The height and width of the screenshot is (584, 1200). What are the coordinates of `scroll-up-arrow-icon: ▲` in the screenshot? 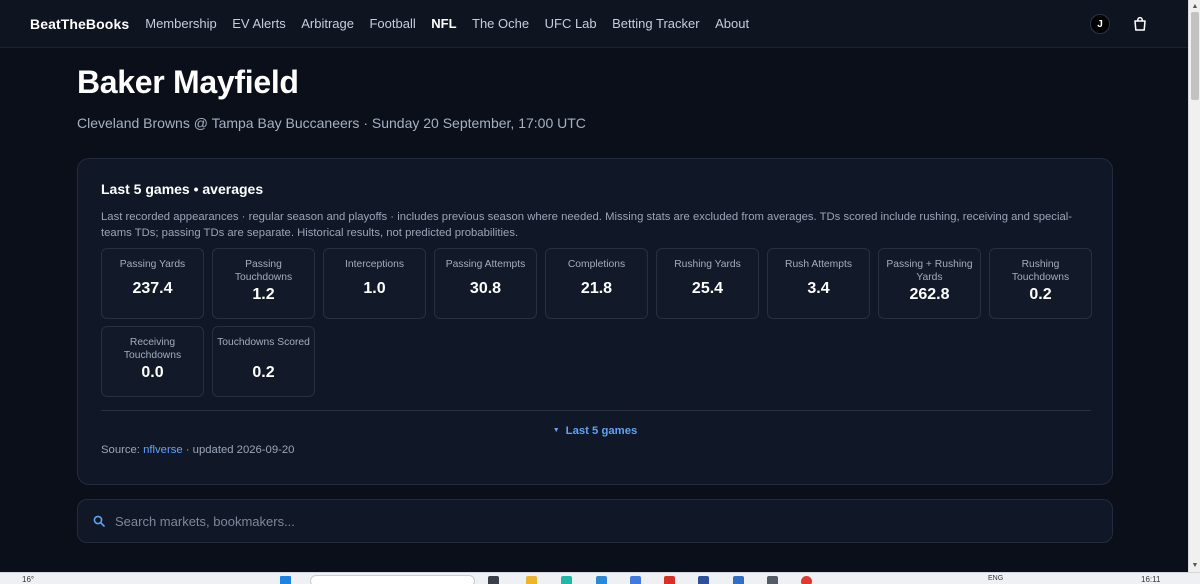 It's located at (1195, 6).